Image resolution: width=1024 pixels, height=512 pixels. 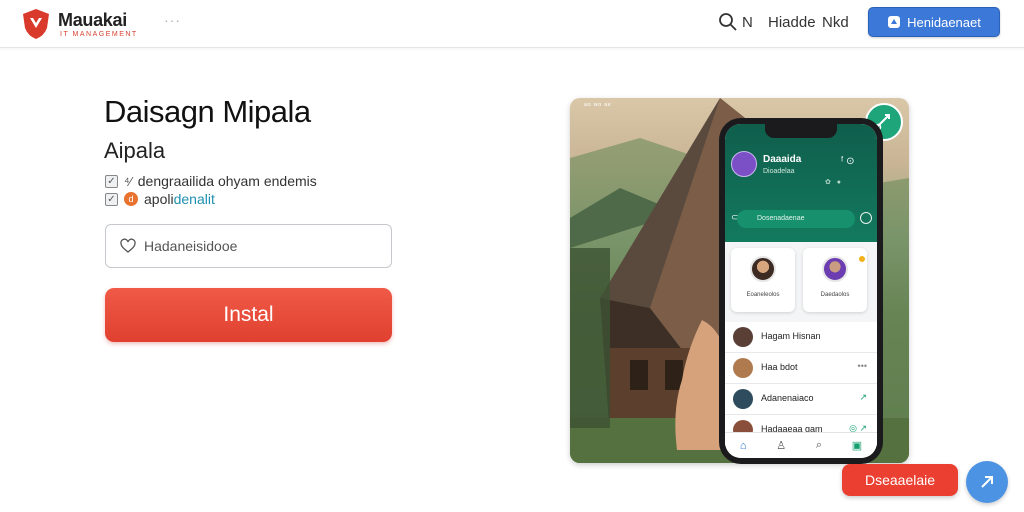 I want to click on input-placeholder: Hadaneisidooe, so click(x=191, y=246).